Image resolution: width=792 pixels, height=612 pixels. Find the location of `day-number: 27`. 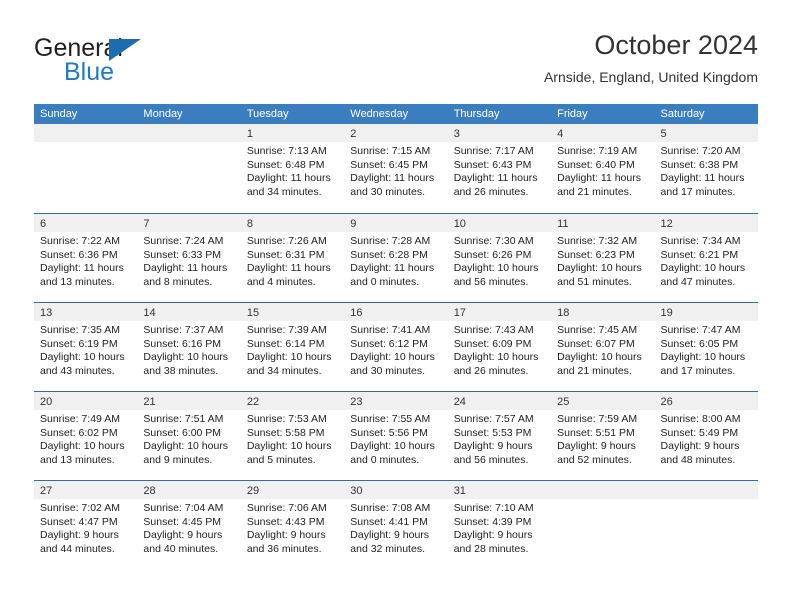

day-number: 27 is located at coordinates (46, 491).